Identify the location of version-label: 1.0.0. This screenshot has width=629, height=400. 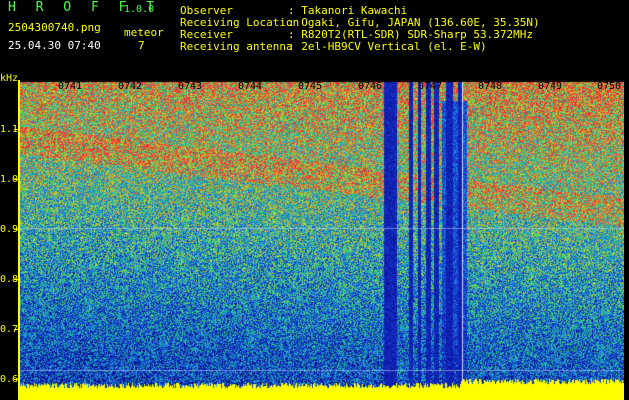
(139, 9).